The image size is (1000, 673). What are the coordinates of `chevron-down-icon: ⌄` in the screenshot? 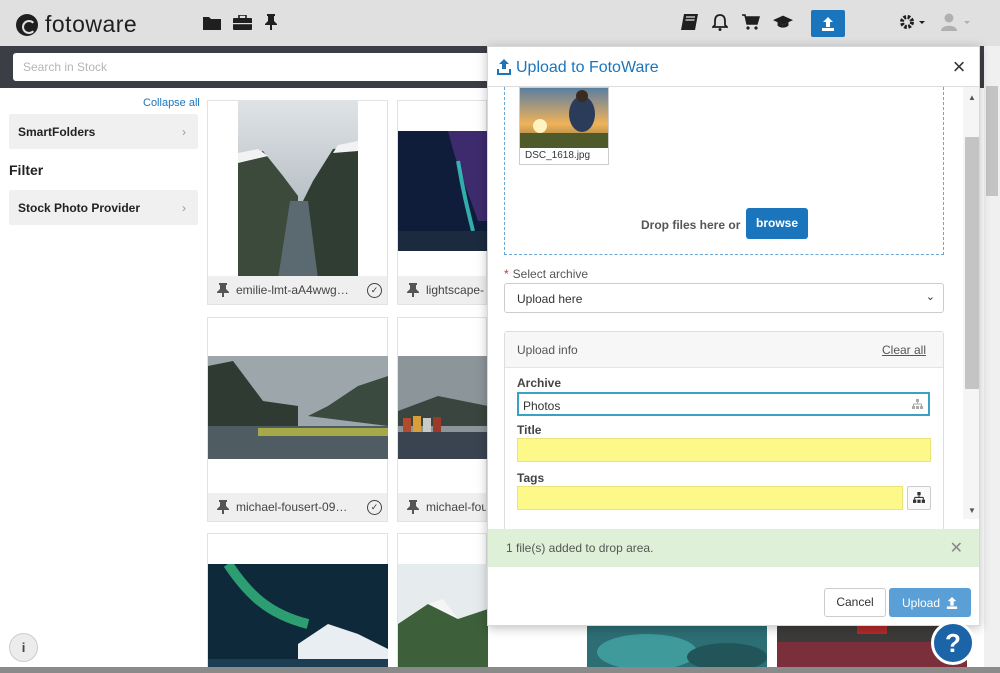 It's located at (930, 297).